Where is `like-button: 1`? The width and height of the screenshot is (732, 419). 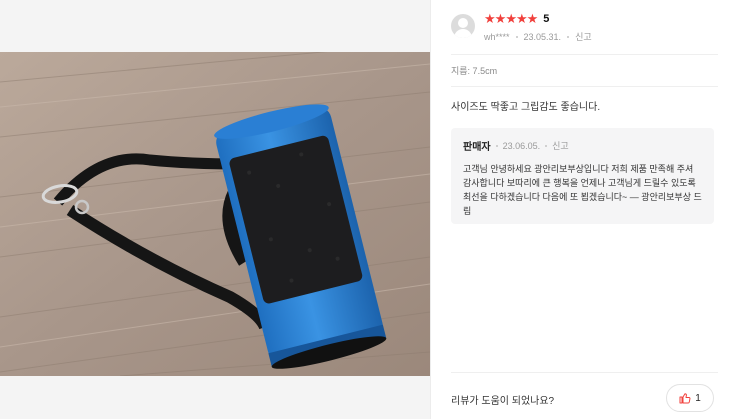
like-button: 1 is located at coordinates (690, 398).